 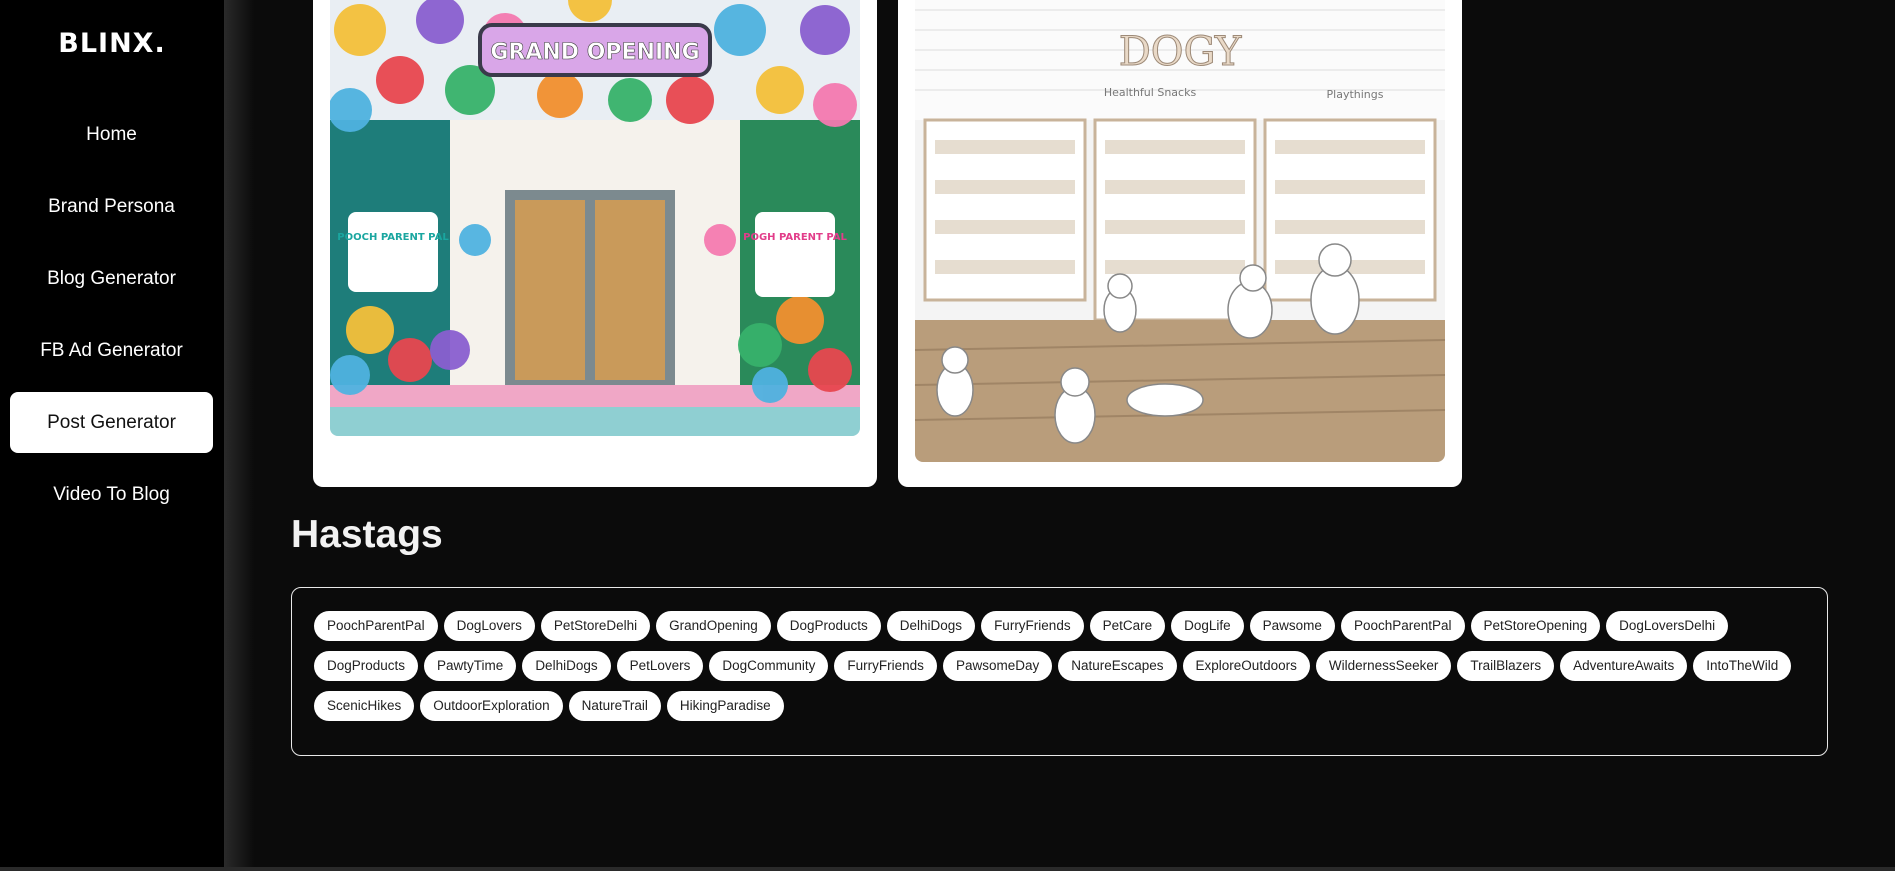 I want to click on hashtag-chip: ExploreOutdoors, so click(x=1246, y=666).